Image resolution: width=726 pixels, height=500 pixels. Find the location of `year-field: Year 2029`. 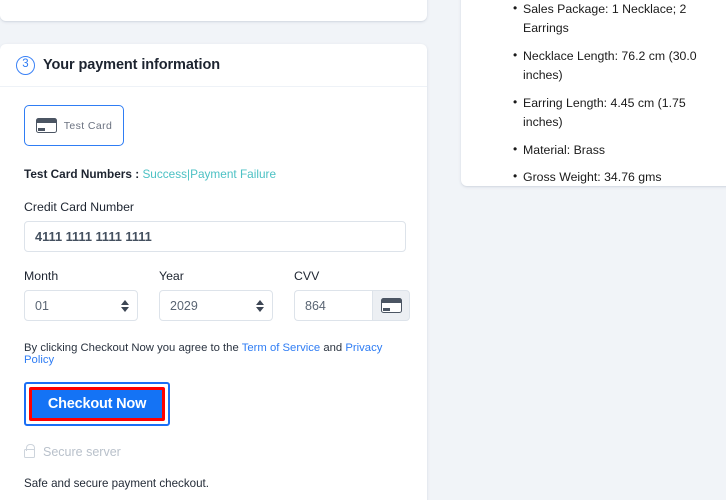

year-field: Year 2029 is located at coordinates (216, 295).